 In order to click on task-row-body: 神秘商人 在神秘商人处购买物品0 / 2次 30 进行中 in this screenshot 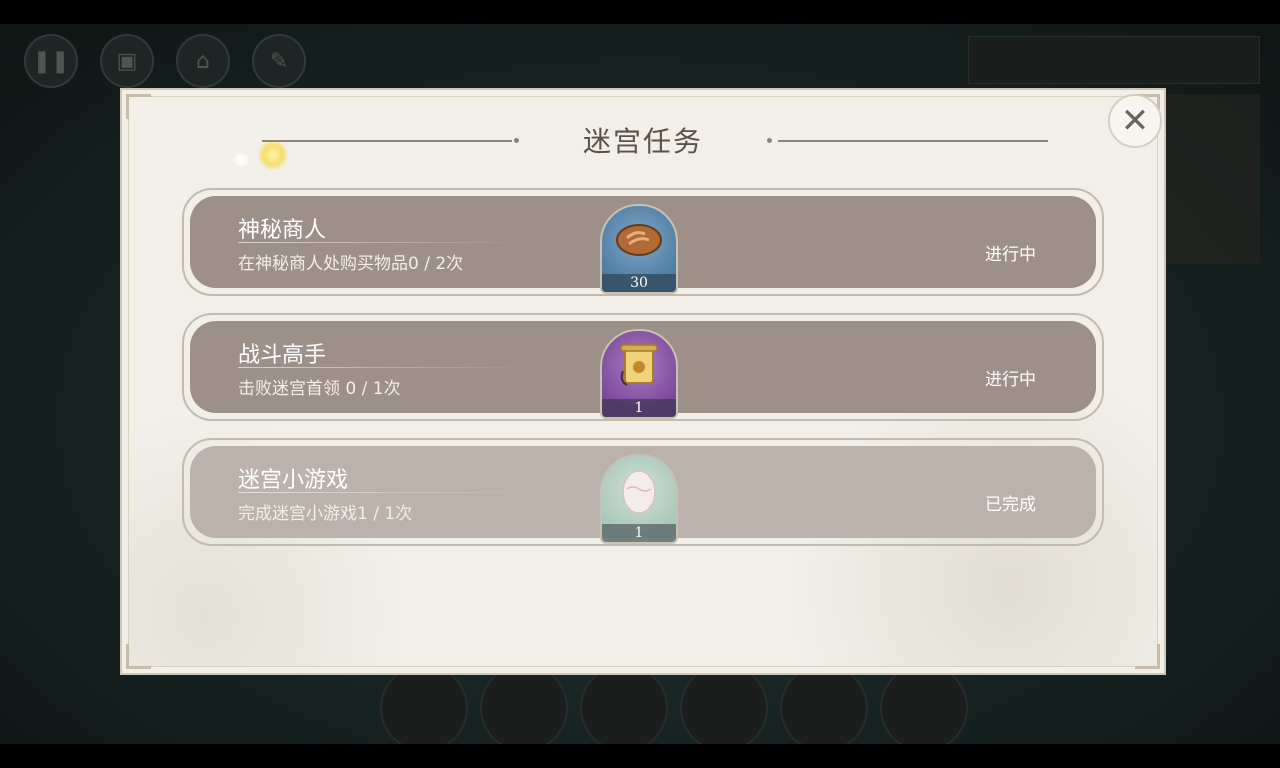, I will do `click(643, 245)`.